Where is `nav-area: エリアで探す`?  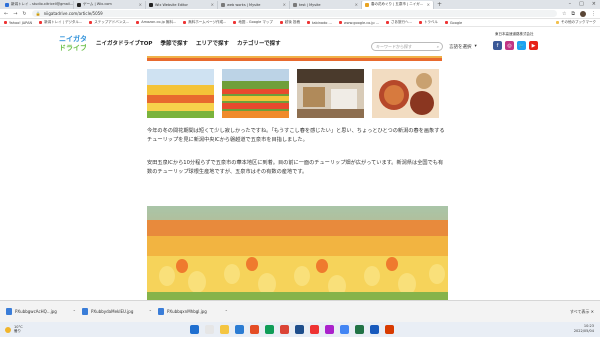
nav-area: エリアで探す is located at coordinates (212, 43).